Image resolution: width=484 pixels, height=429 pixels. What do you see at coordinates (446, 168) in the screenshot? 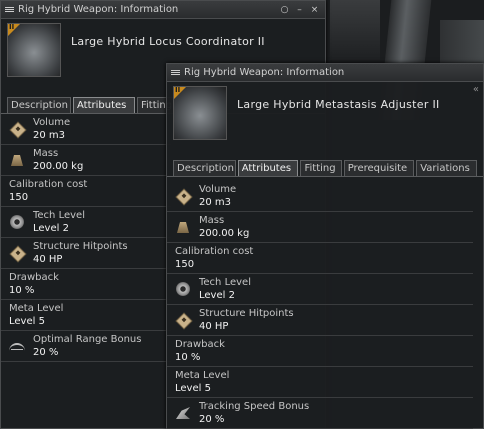
I see `tab-variations: Variations` at bounding box center [446, 168].